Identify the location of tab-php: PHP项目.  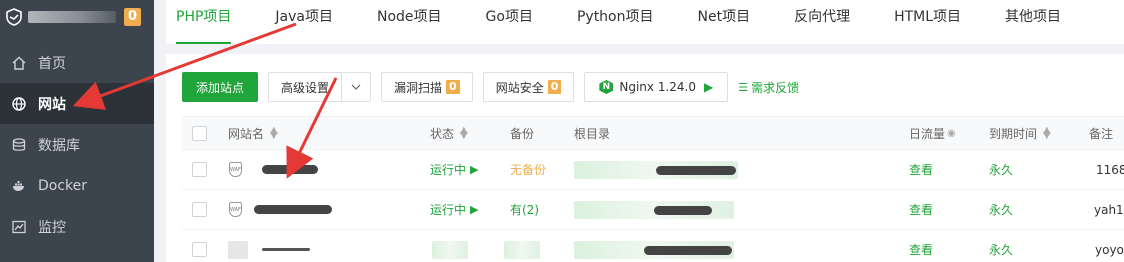
(204, 22).